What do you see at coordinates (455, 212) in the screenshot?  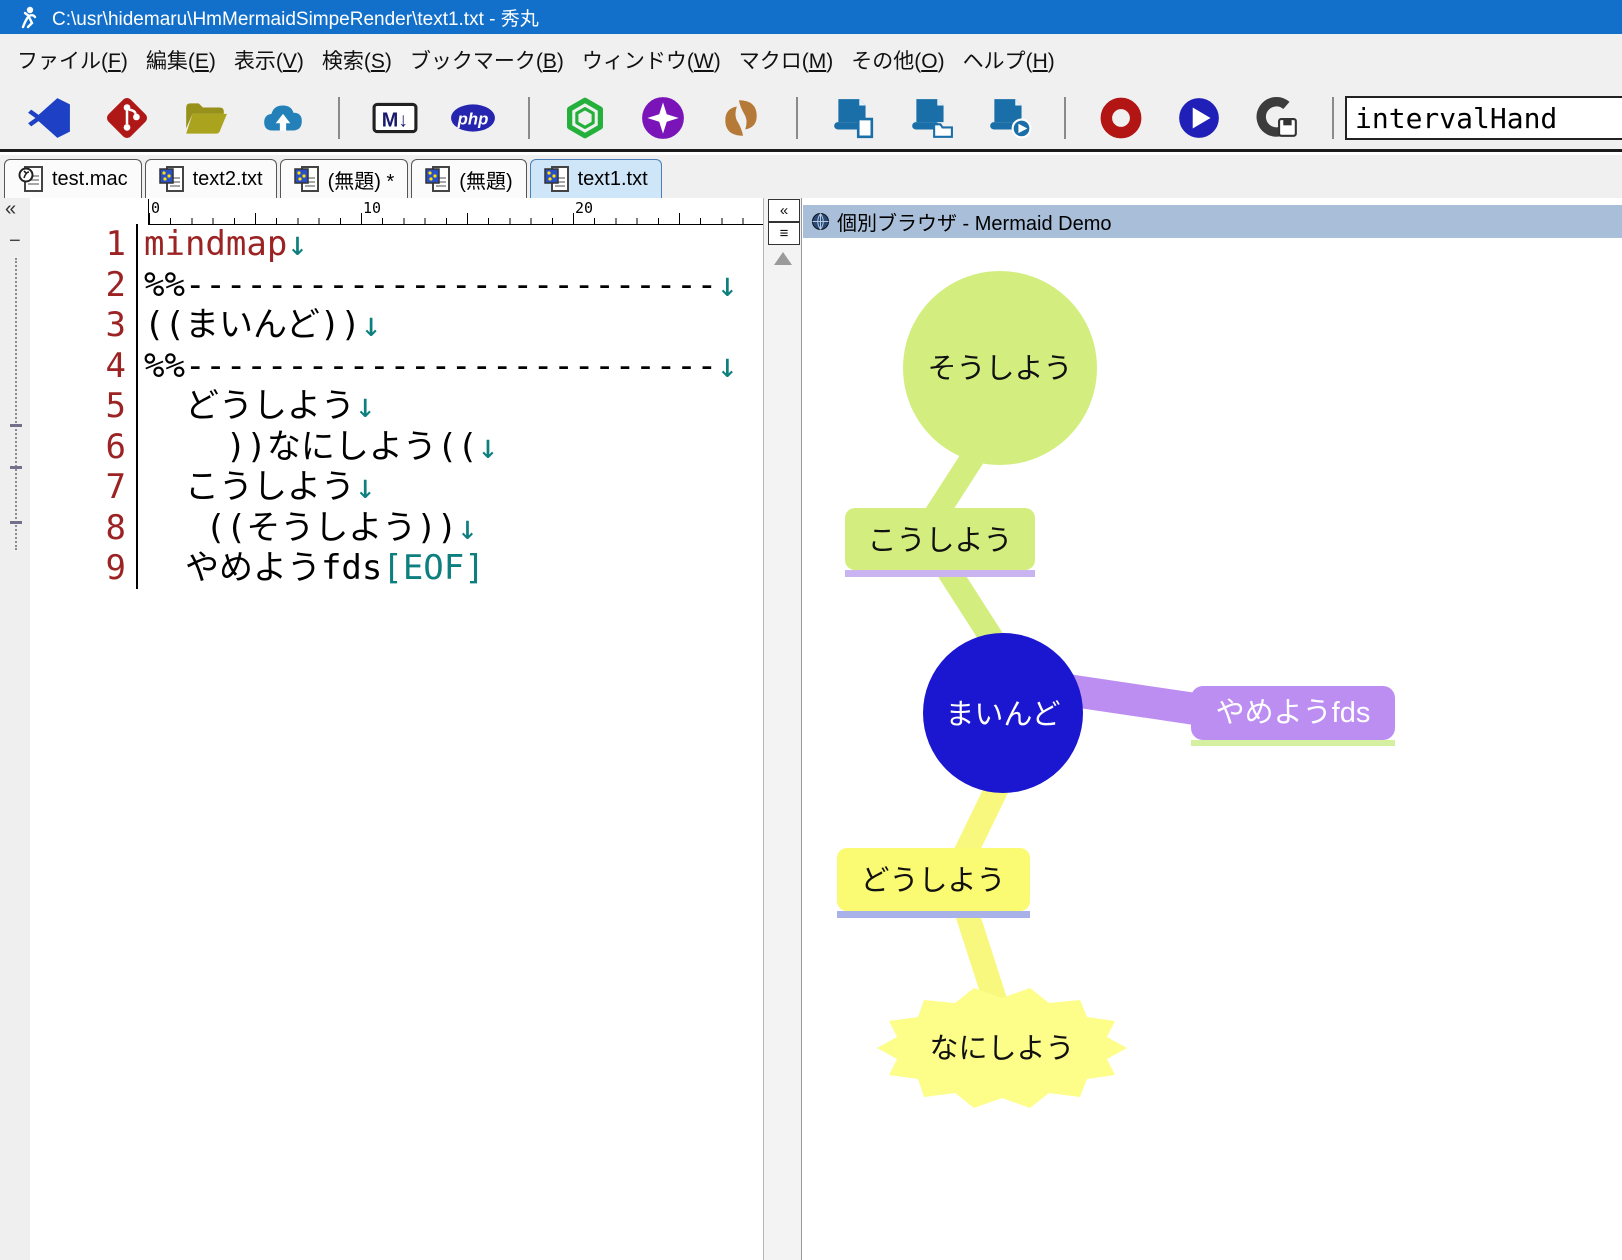 I see `column-ruler: 0 10 20` at bounding box center [455, 212].